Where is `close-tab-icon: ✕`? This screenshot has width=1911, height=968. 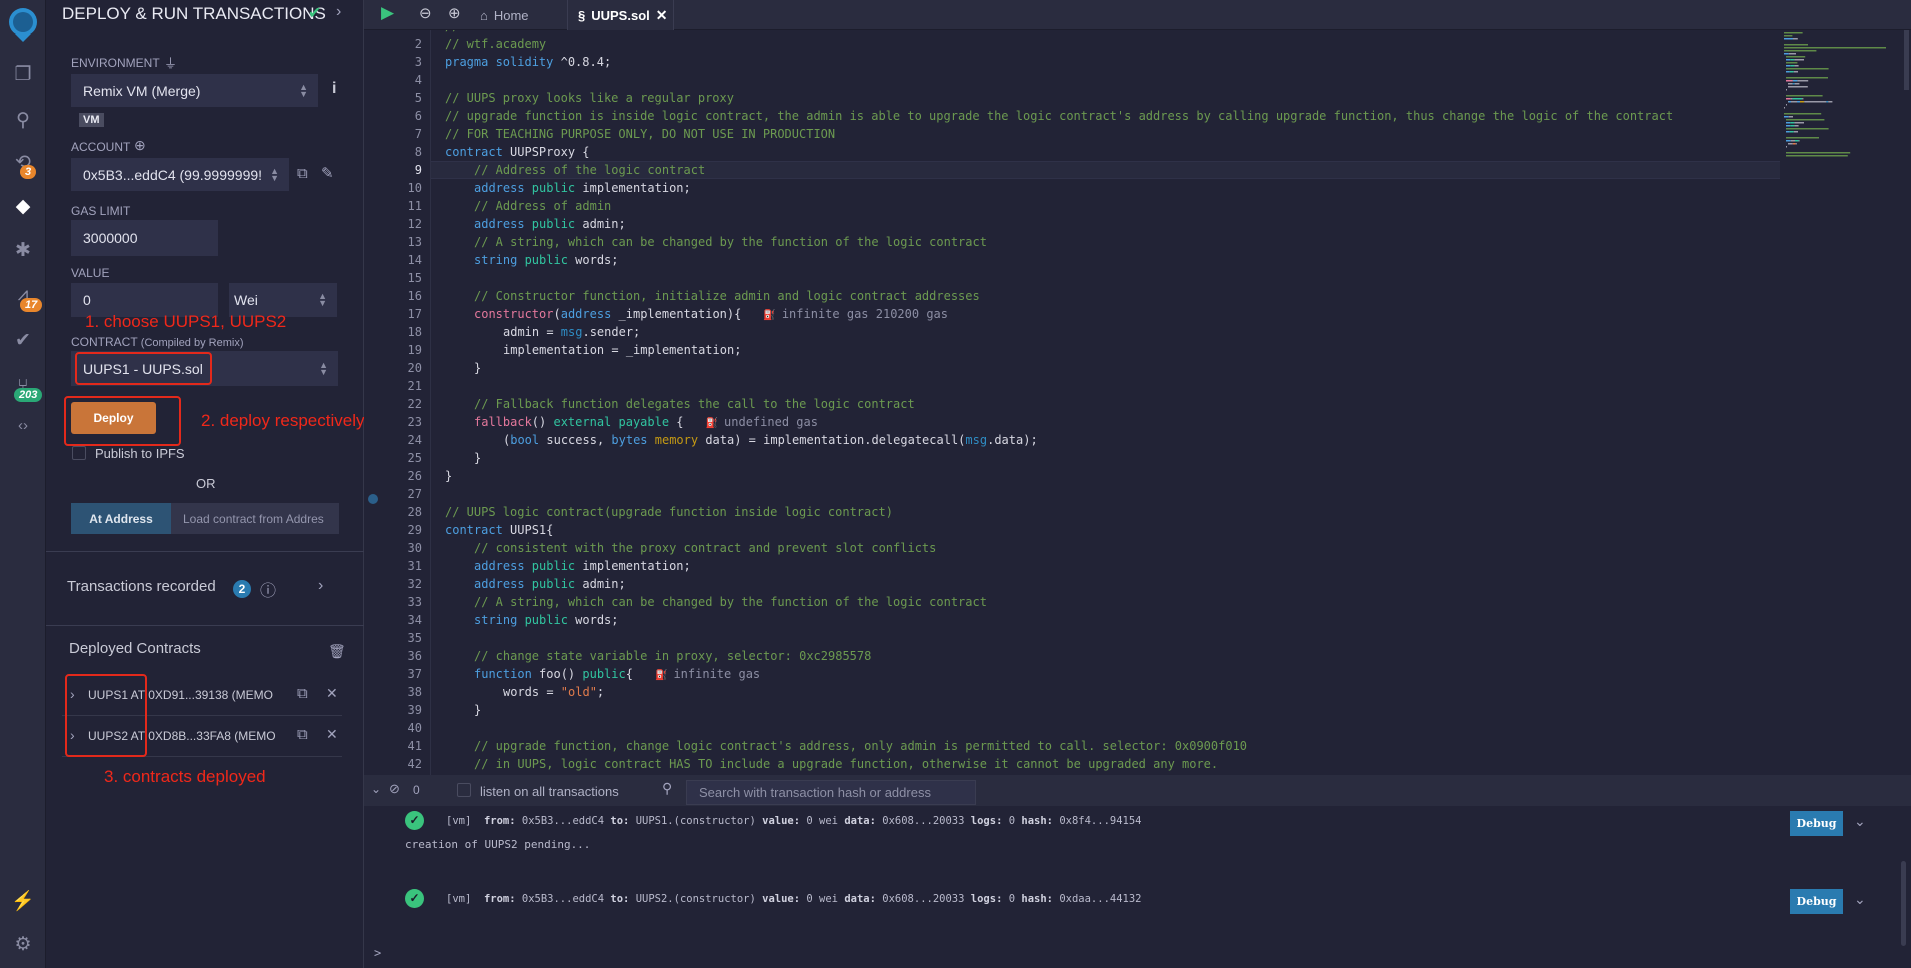
close-tab-icon: ✕ is located at coordinates (662, 15).